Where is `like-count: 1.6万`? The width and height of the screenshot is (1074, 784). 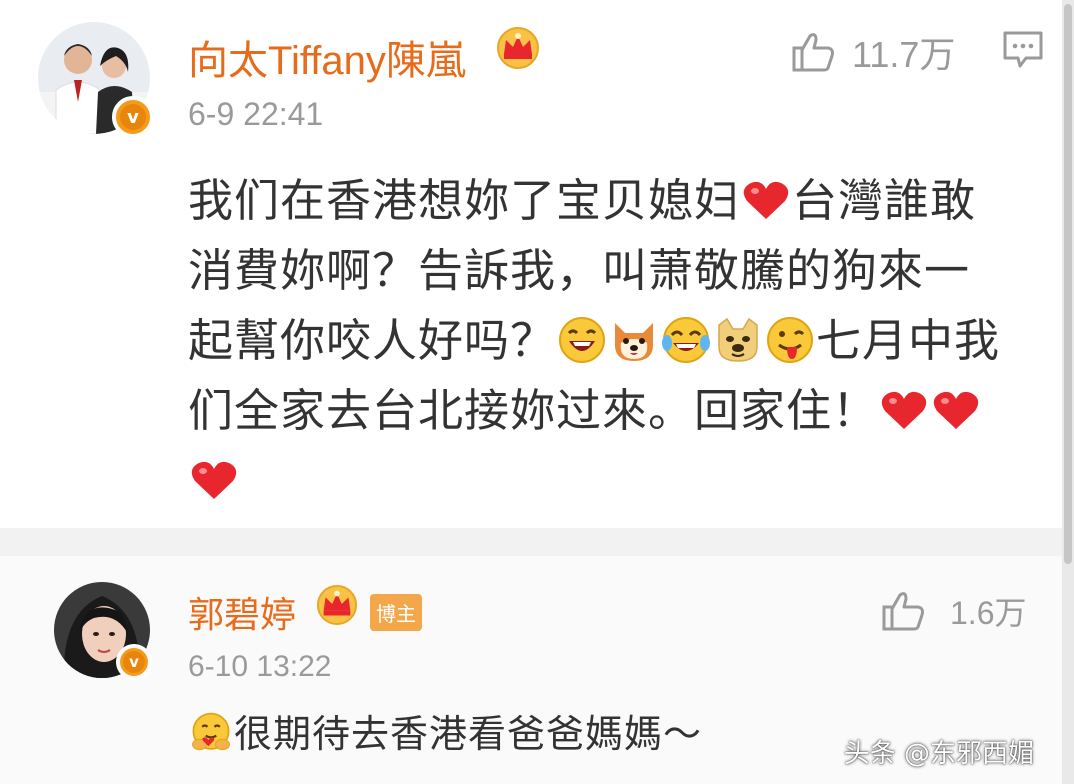
like-count: 1.6万 is located at coordinates (988, 613).